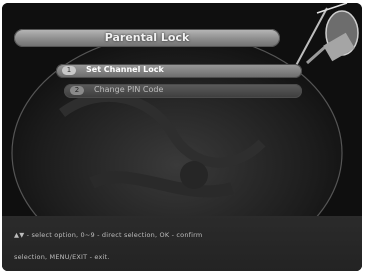  I want to click on menu-item-number: 2, so click(77, 90).